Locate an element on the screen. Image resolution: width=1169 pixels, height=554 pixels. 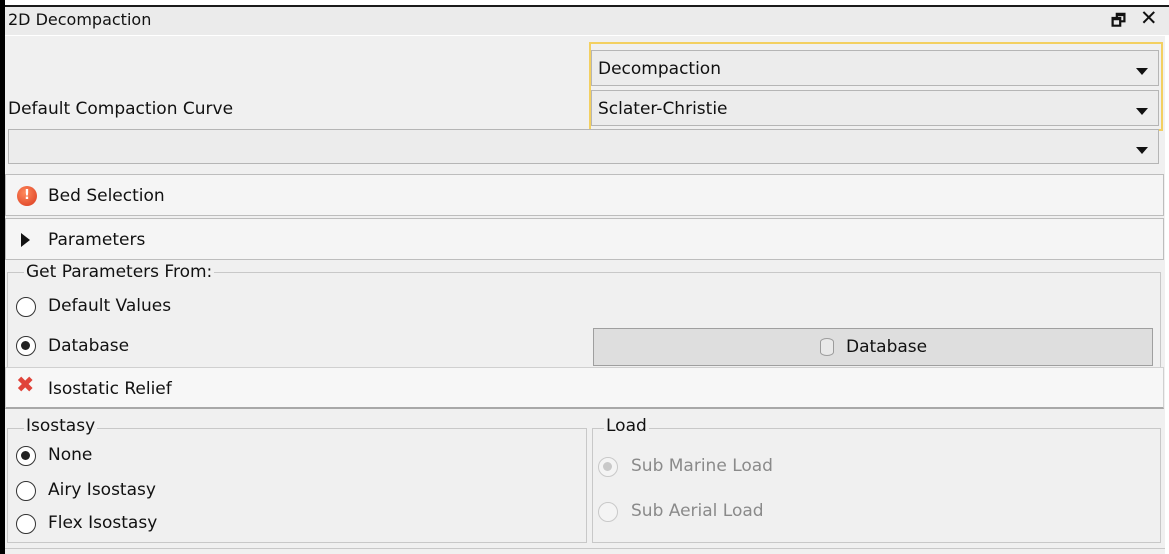
database-button-label: Database is located at coordinates (887, 347).